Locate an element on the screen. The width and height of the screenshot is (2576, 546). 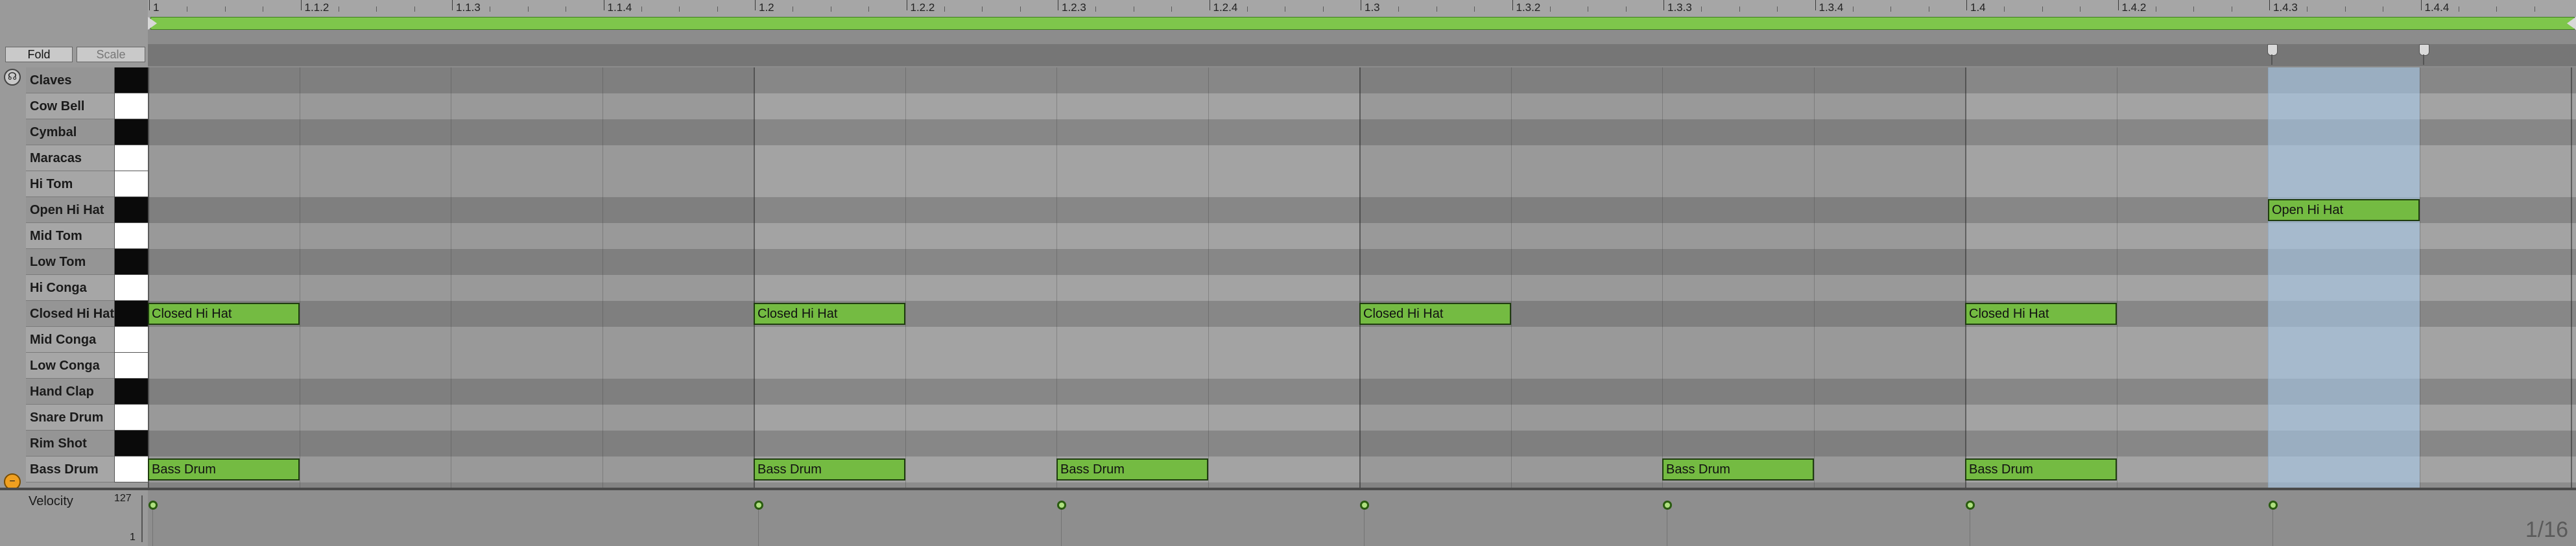
velocity-lane is located at coordinates (1362, 518).